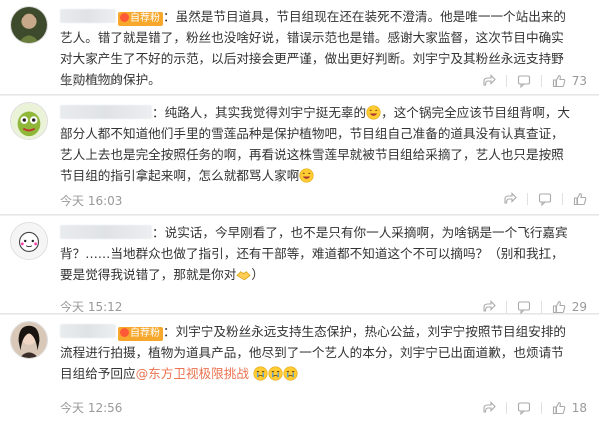  I want to click on like-button: 18, so click(569, 408).